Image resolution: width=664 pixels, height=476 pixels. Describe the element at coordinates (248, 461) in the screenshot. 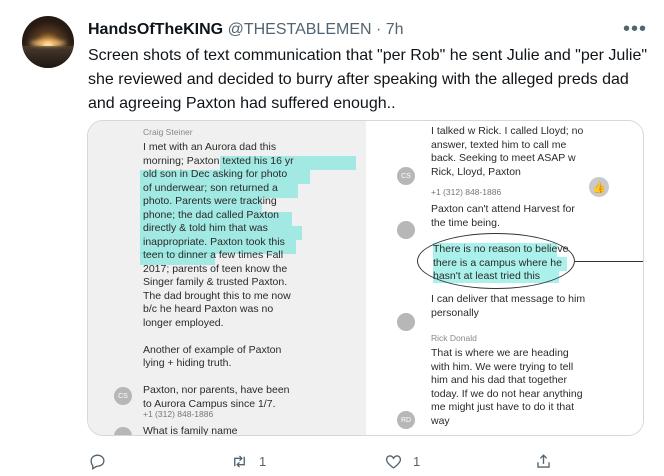

I see `retweet-button: 1` at that location.